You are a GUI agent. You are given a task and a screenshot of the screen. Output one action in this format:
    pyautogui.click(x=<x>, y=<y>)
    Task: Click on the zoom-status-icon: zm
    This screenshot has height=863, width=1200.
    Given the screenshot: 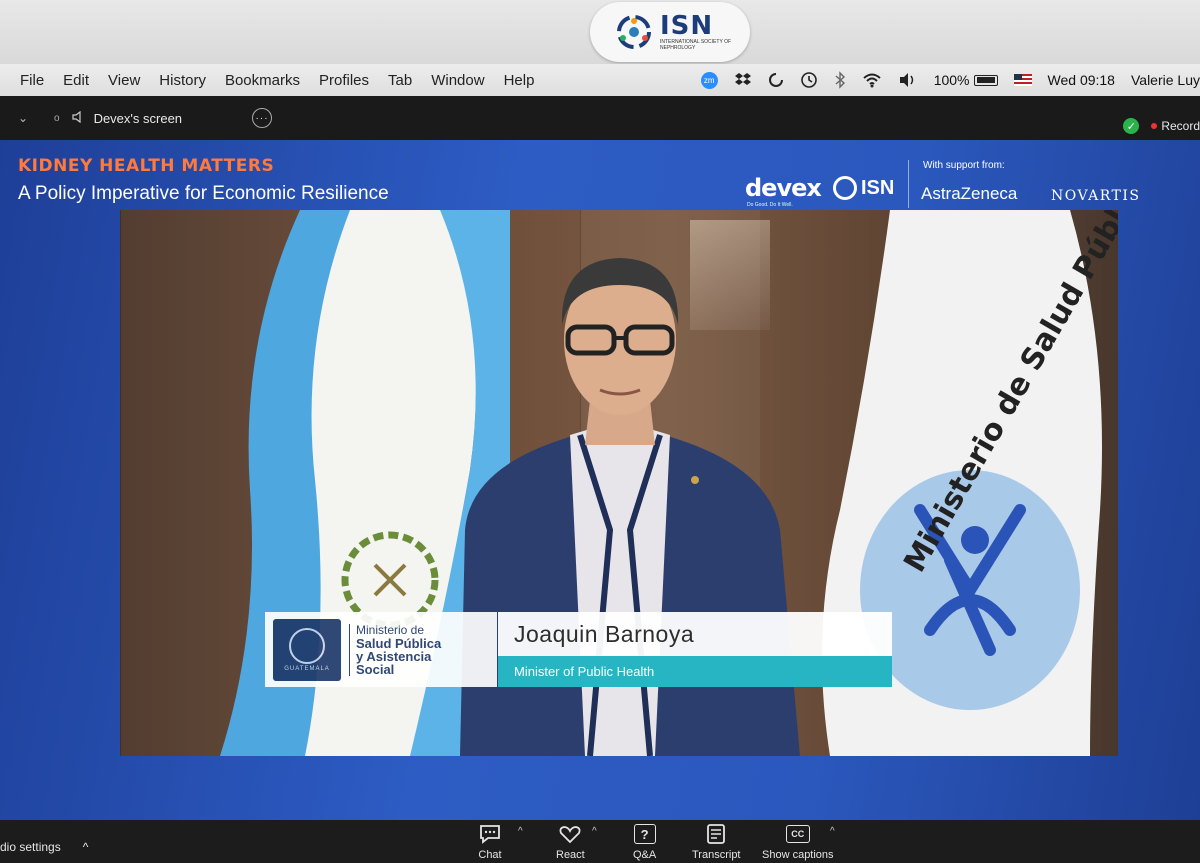 What is the action you would take?
    pyautogui.click(x=709, y=80)
    